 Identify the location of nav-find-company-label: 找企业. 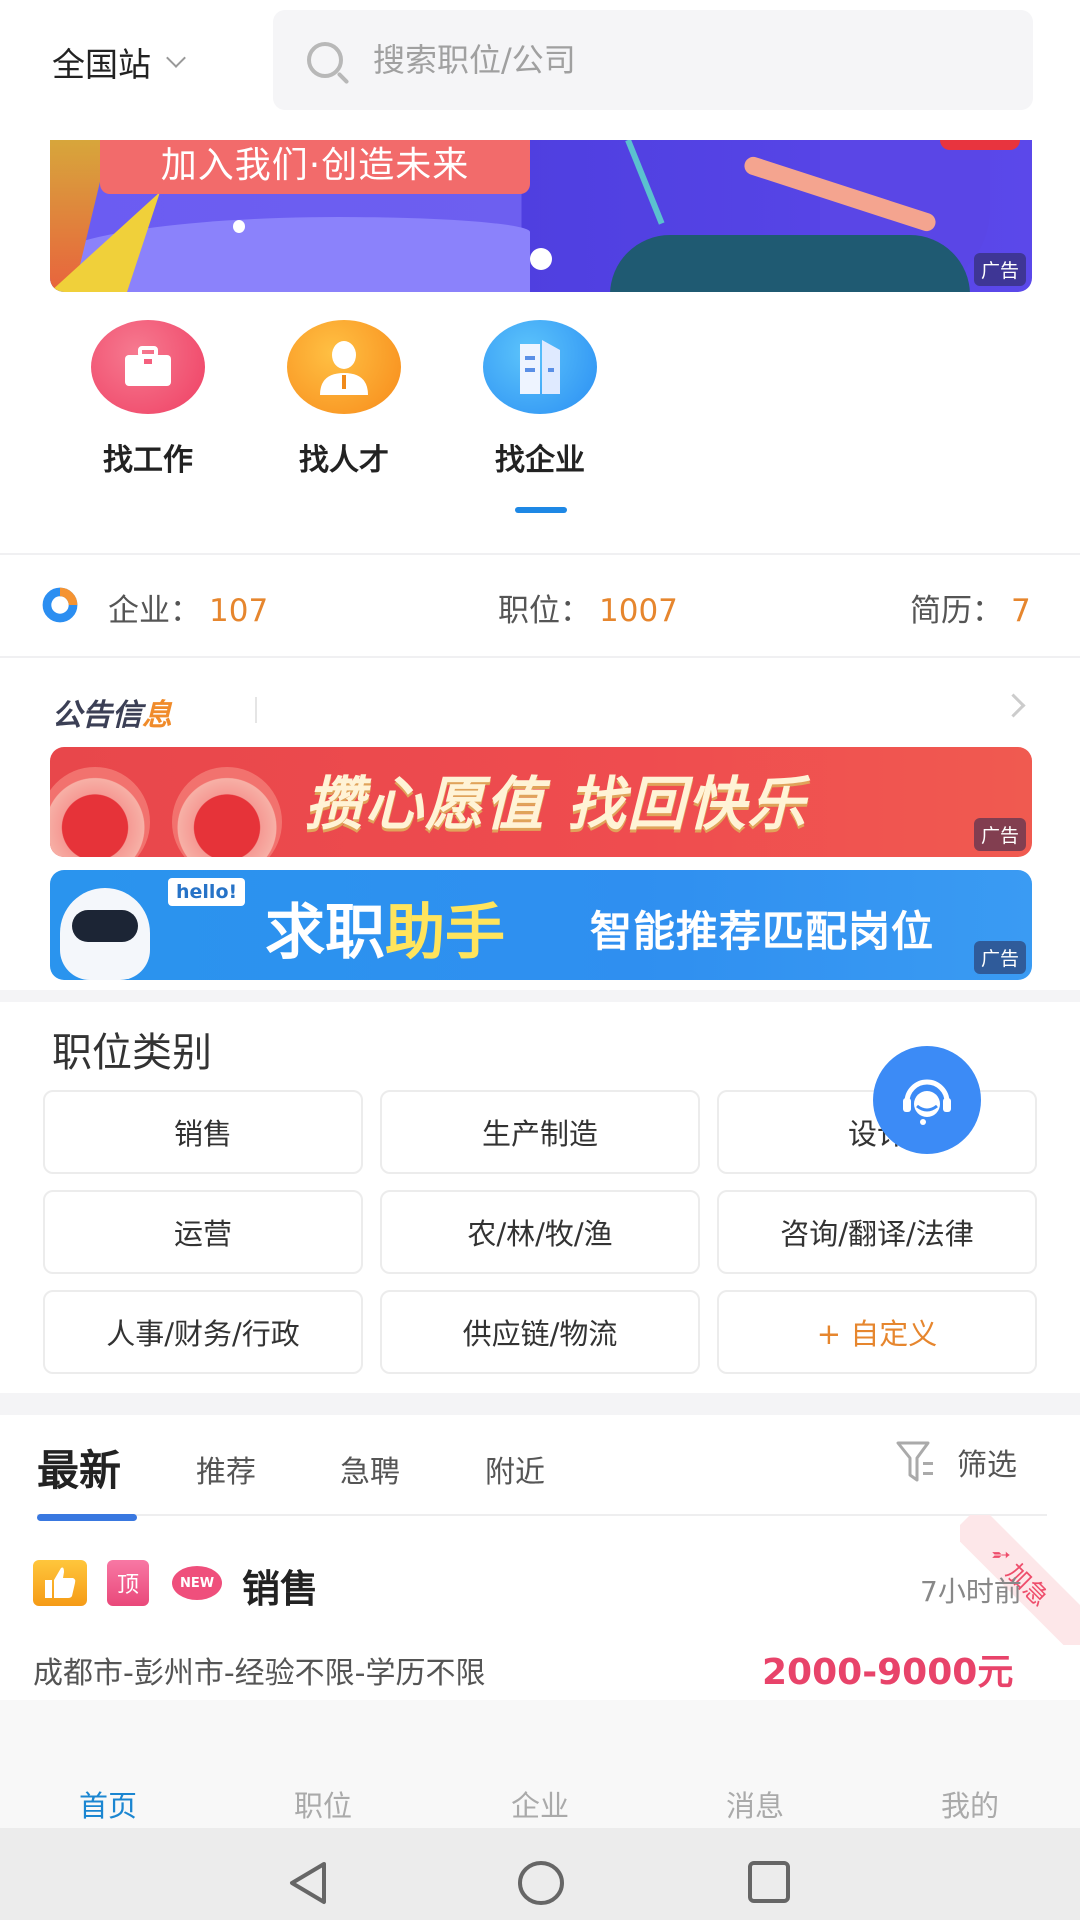
(540, 460).